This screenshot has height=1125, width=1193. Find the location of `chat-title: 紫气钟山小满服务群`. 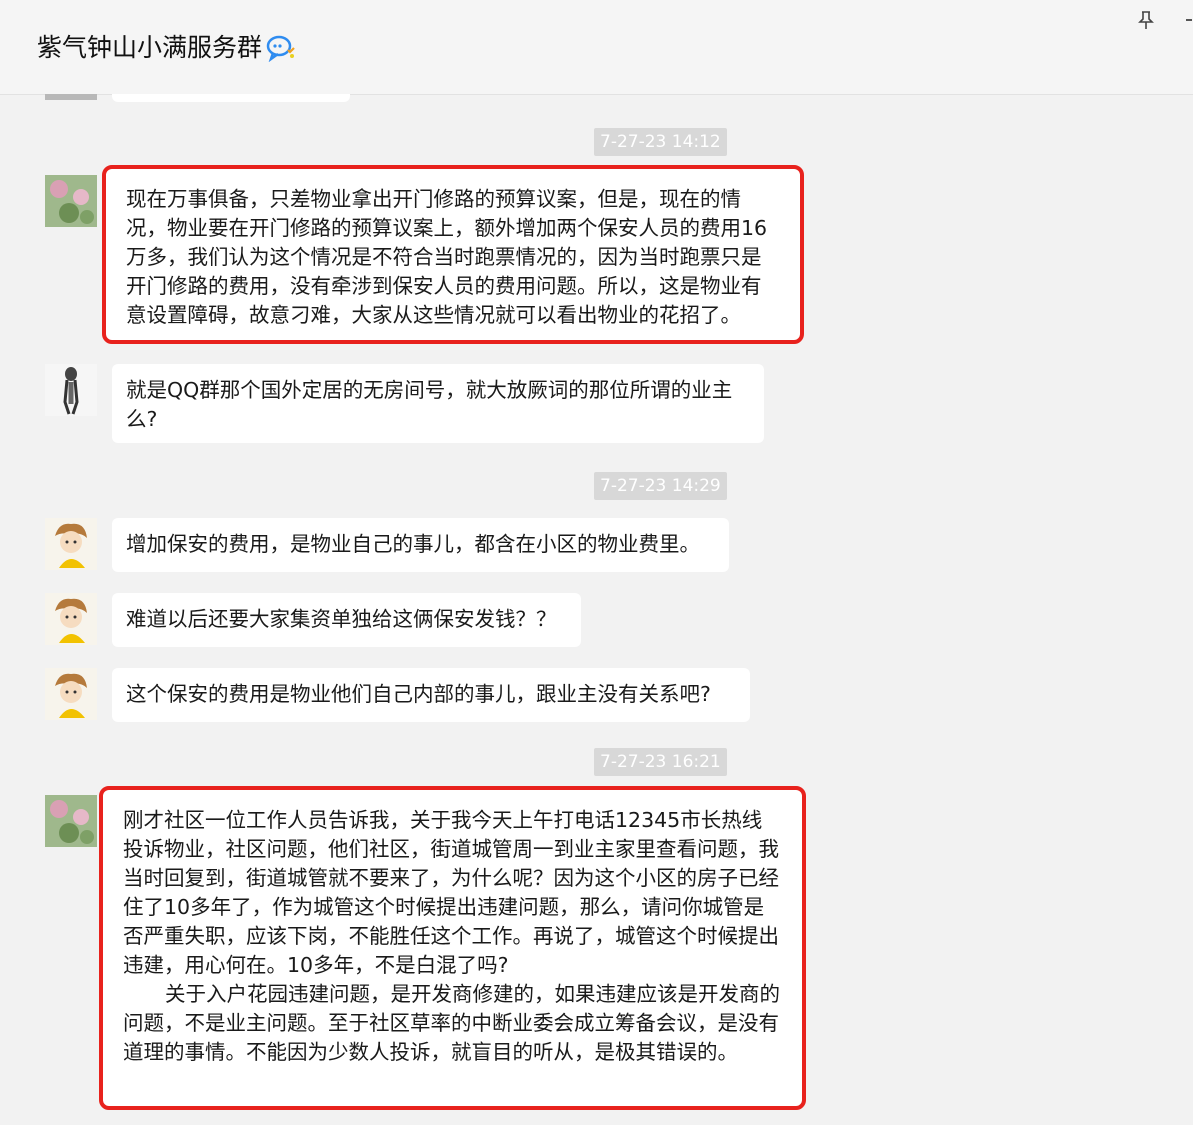

chat-title: 紫气钟山小满服务群 is located at coordinates (166, 48).